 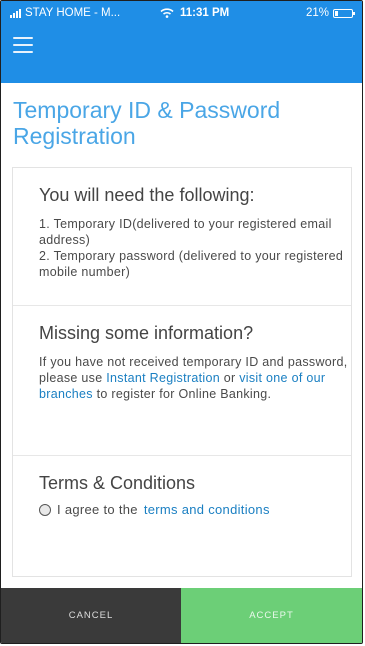 What do you see at coordinates (337, 13) in the screenshot?
I see `battery-level-fill` at bounding box center [337, 13].